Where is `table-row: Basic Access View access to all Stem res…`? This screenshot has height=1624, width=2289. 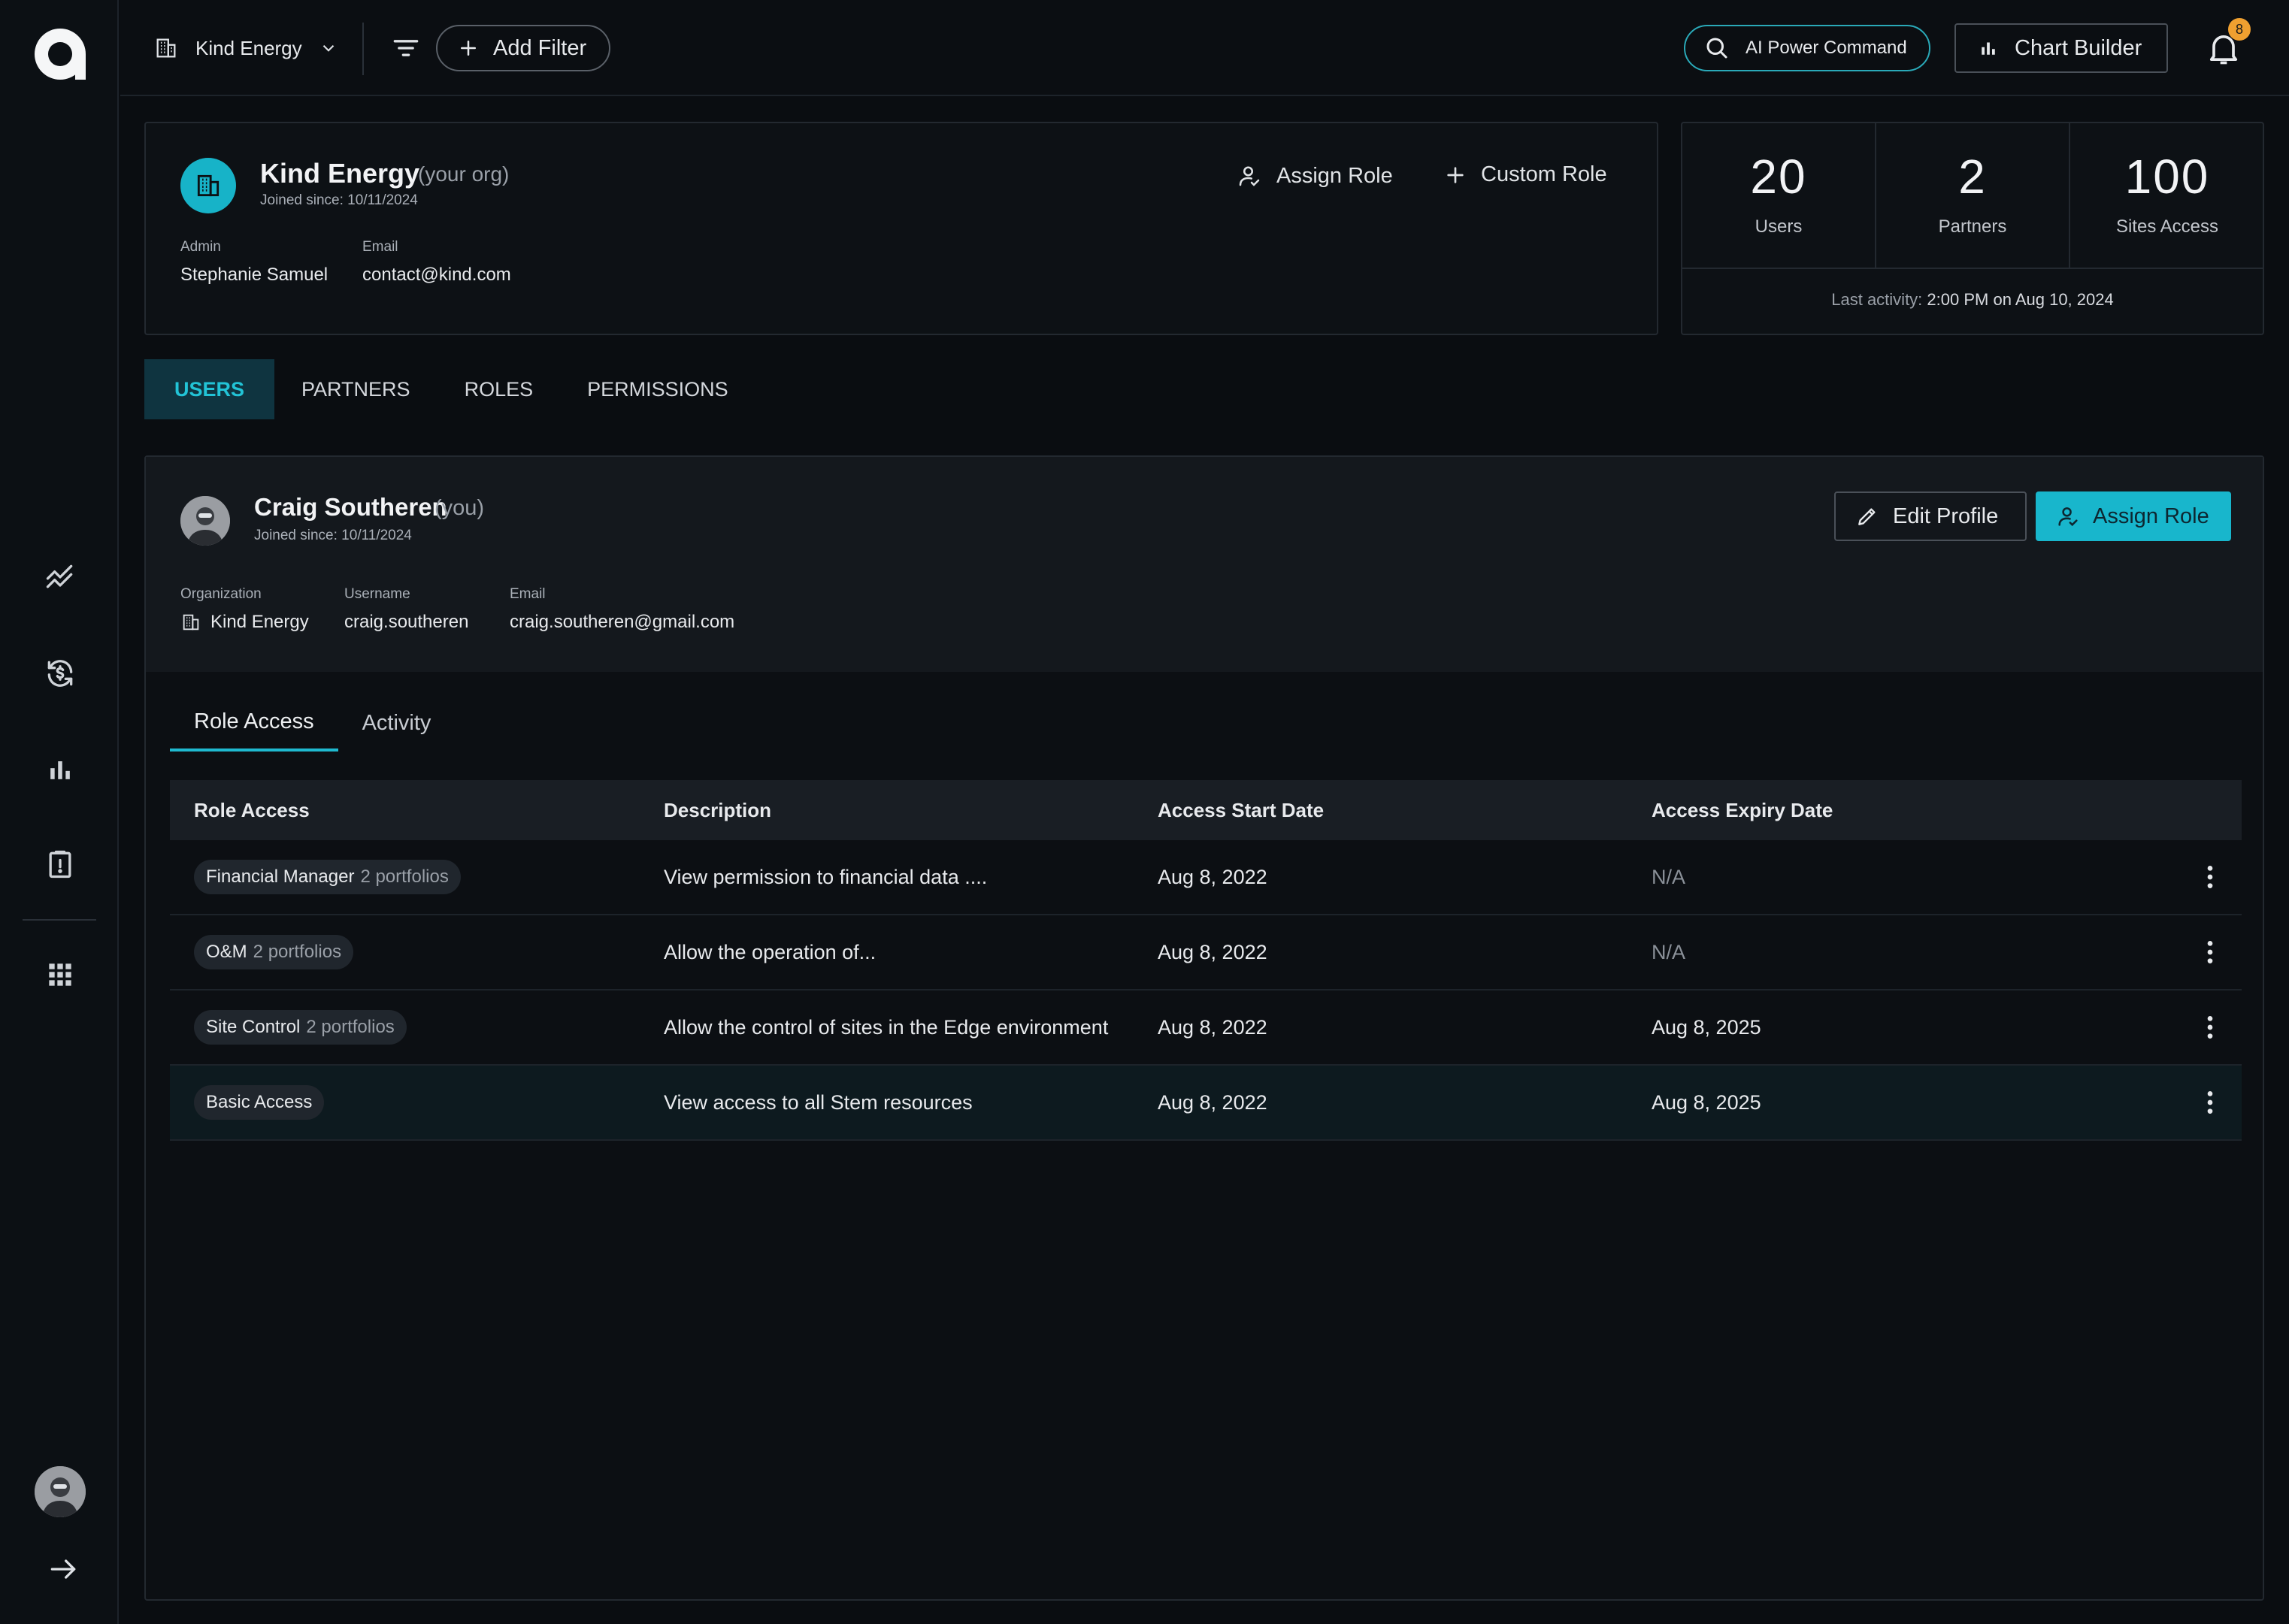 table-row: Basic Access View access to all Stem res… is located at coordinates (1206, 1103).